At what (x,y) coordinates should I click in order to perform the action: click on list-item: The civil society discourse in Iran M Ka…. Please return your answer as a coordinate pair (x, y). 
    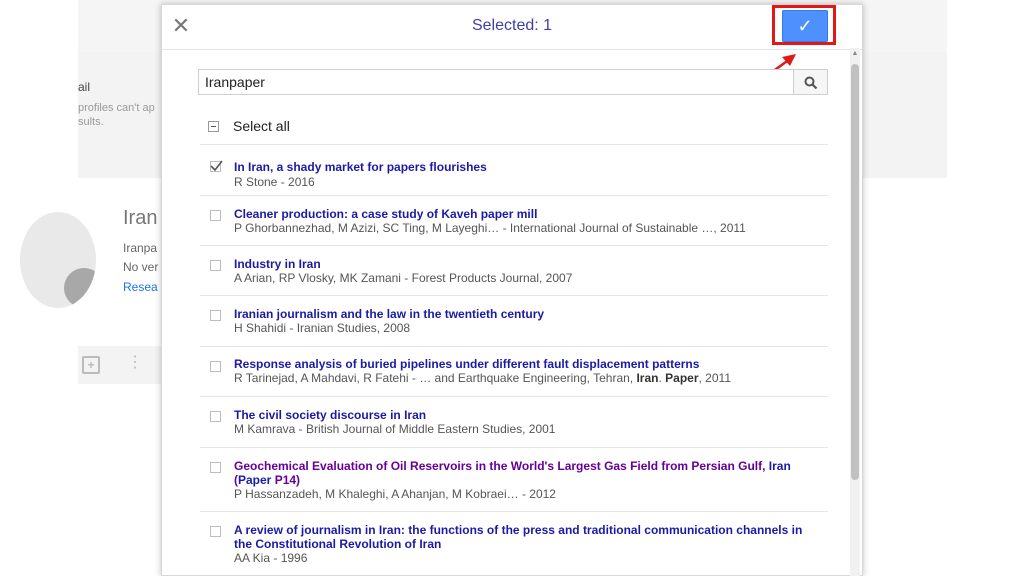
    Looking at the image, I should click on (514, 421).